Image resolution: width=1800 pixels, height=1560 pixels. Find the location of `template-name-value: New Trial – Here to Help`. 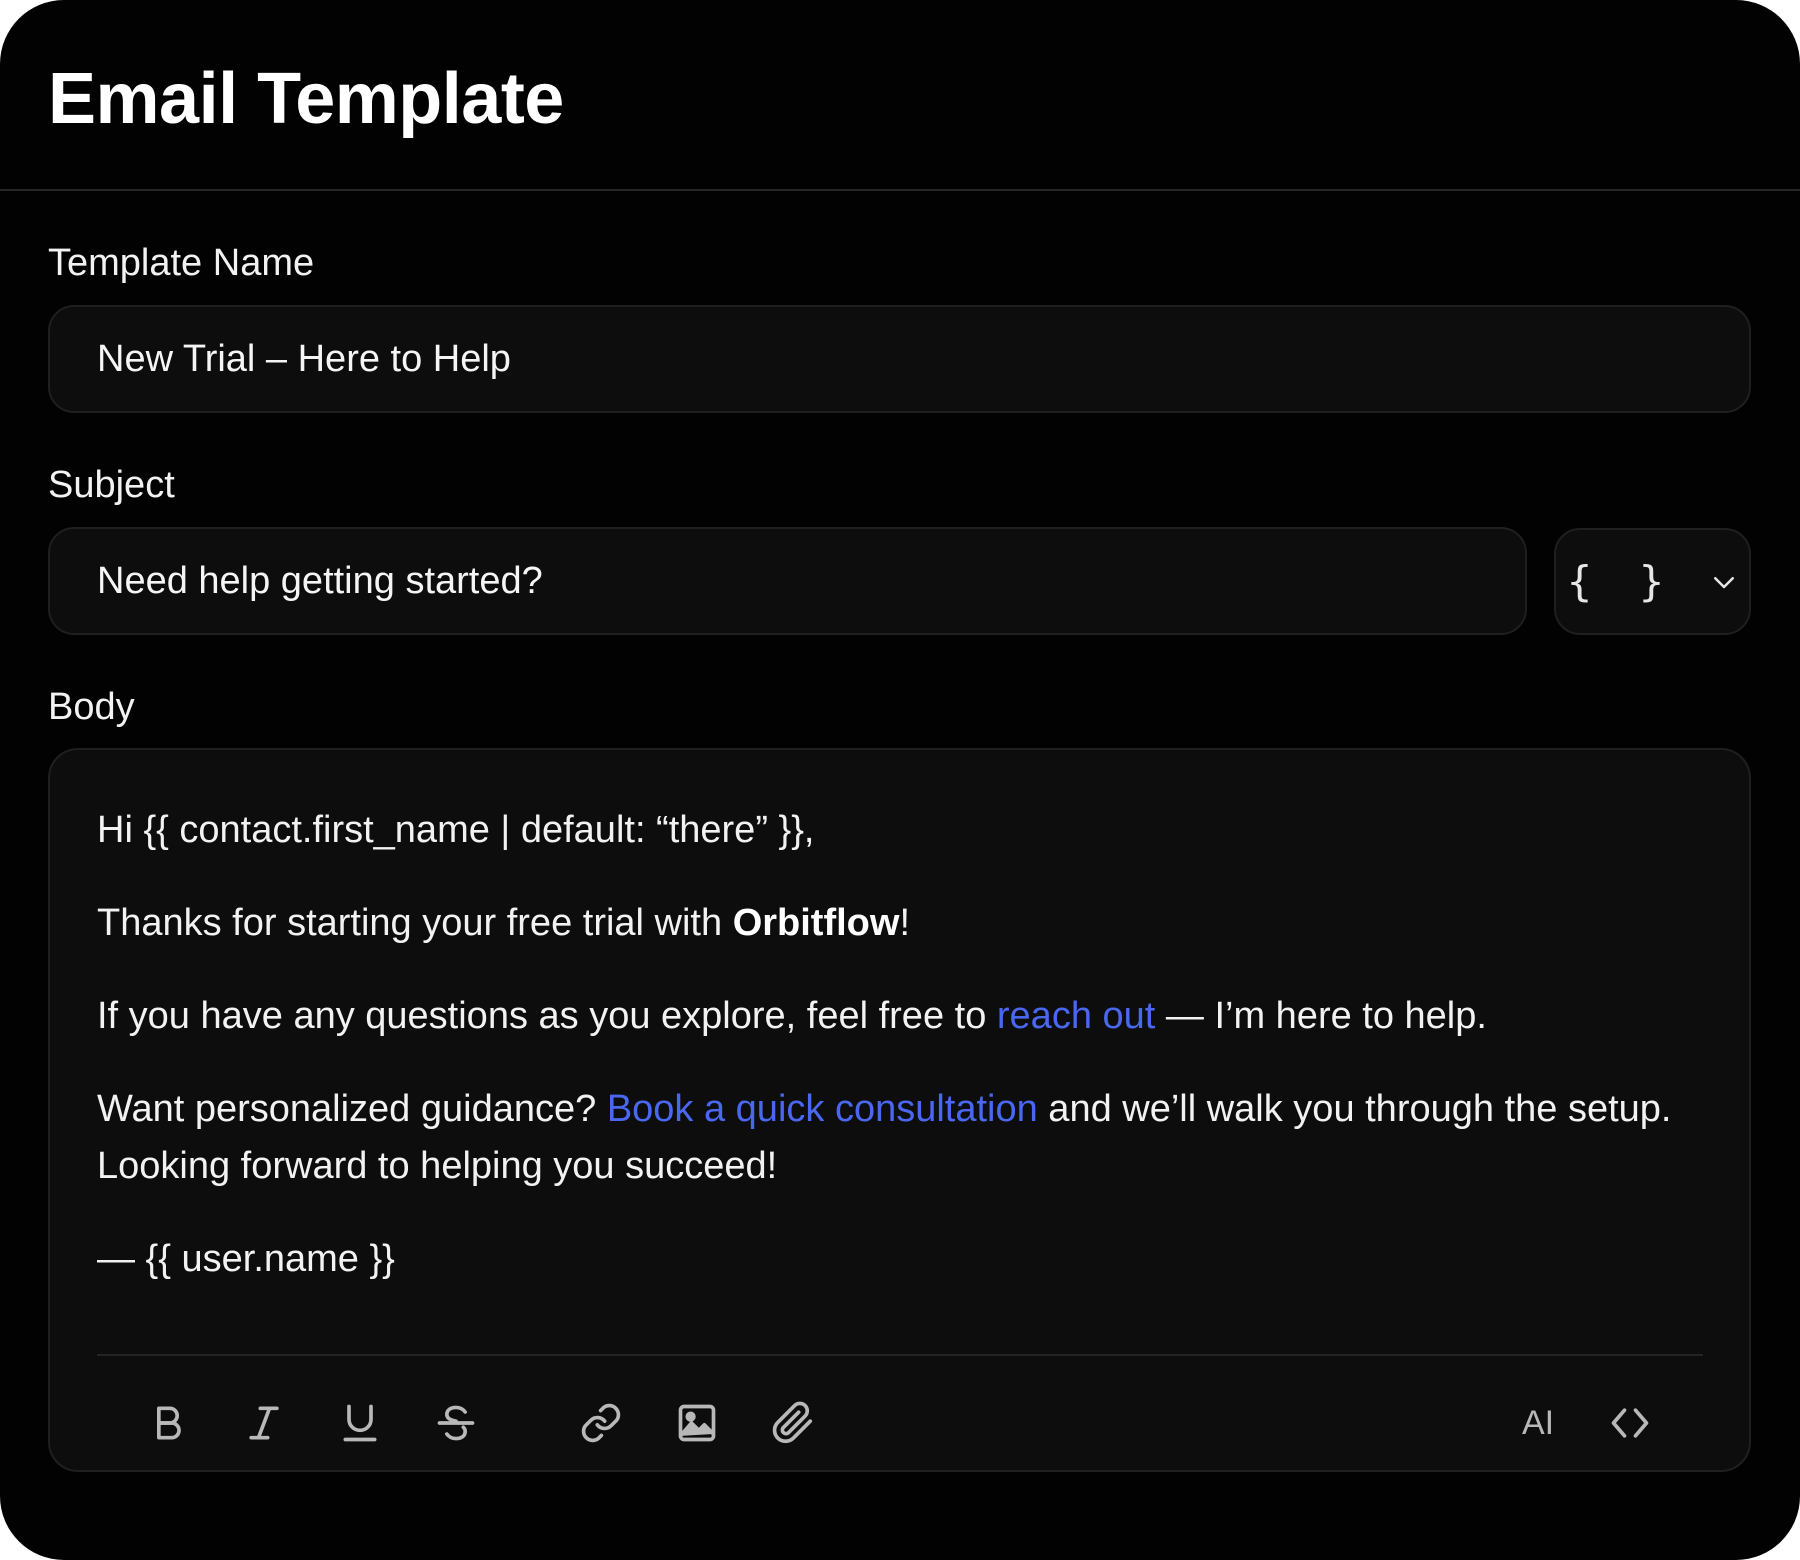

template-name-value: New Trial – Here to Help is located at coordinates (304, 358).